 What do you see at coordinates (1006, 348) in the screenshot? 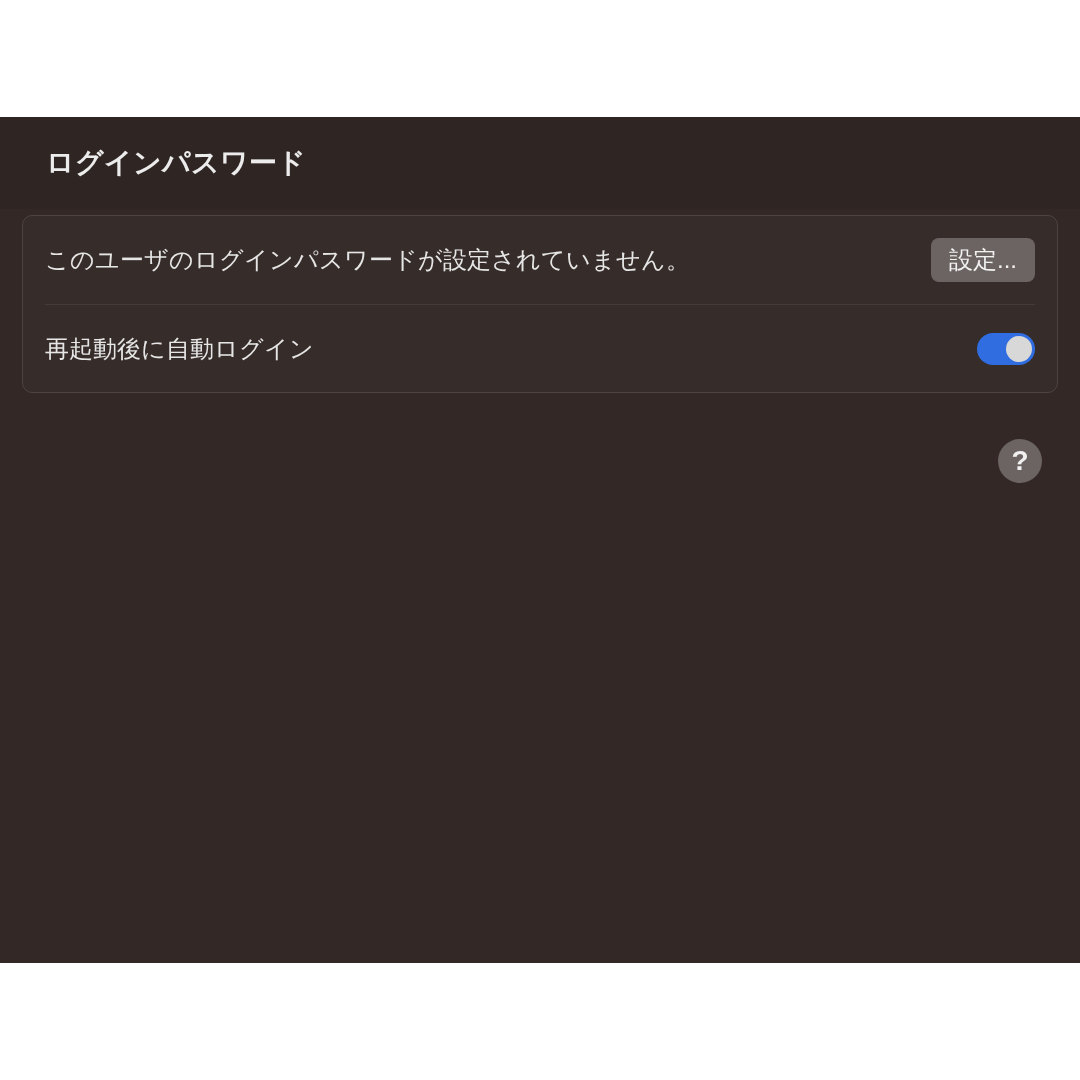
I see `toggle-switch` at bounding box center [1006, 348].